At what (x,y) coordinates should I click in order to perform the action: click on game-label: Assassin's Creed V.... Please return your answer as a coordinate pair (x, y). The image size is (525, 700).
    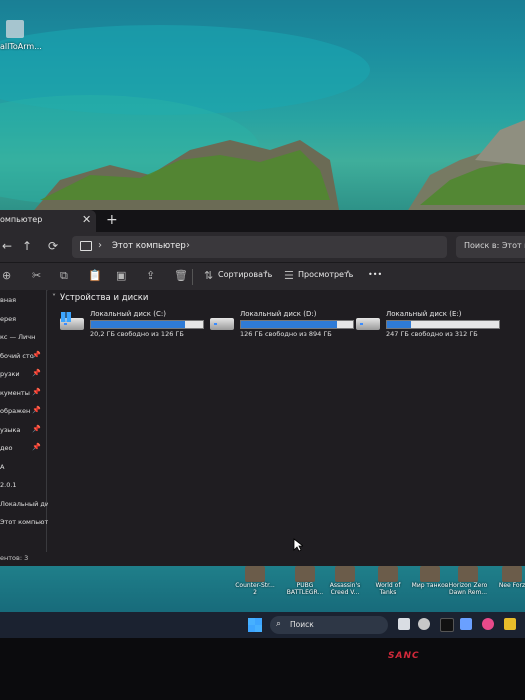
    Looking at the image, I should click on (345, 589).